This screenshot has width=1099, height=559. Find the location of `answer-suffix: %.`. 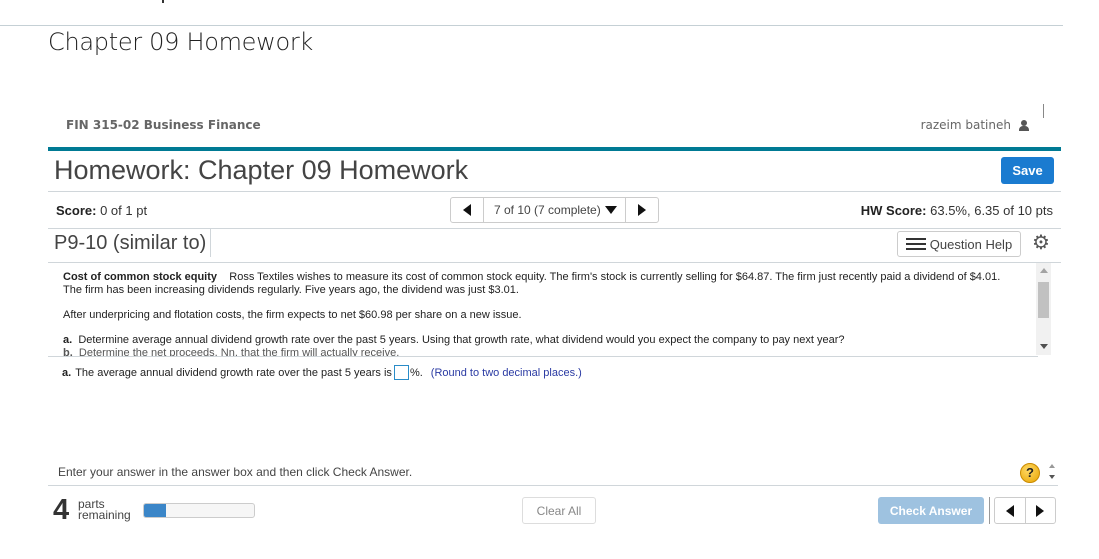

answer-suffix: %. is located at coordinates (416, 372).